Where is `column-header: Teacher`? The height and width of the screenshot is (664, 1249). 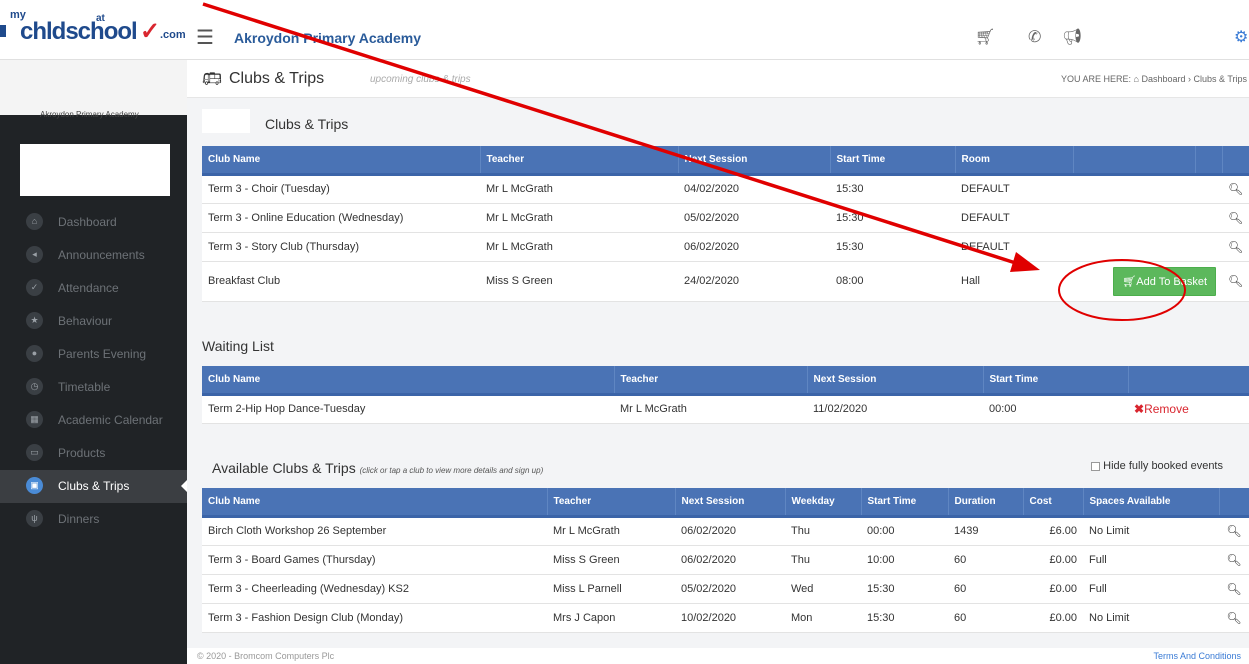
column-header: Teacher is located at coordinates (711, 381).